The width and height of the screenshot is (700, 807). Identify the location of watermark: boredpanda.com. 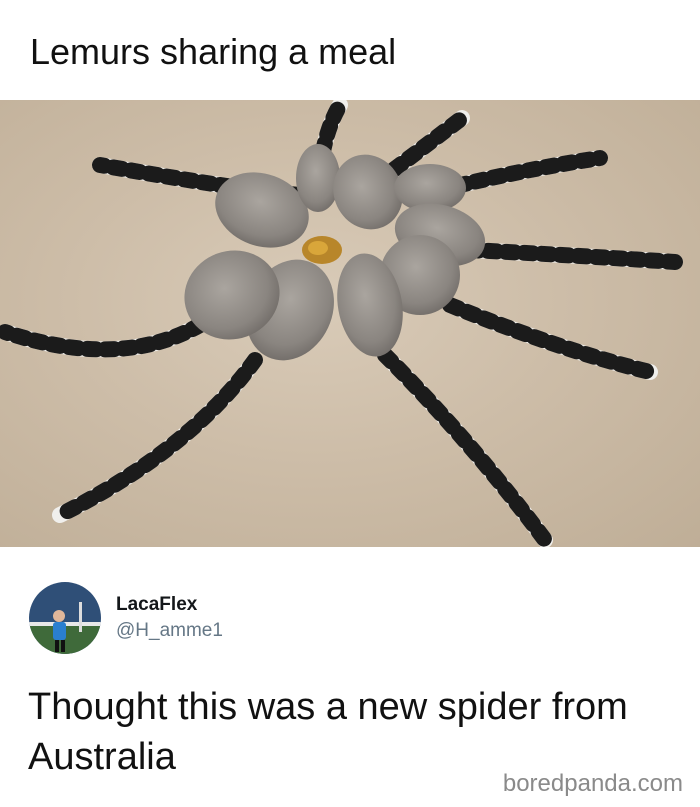
(592, 783).